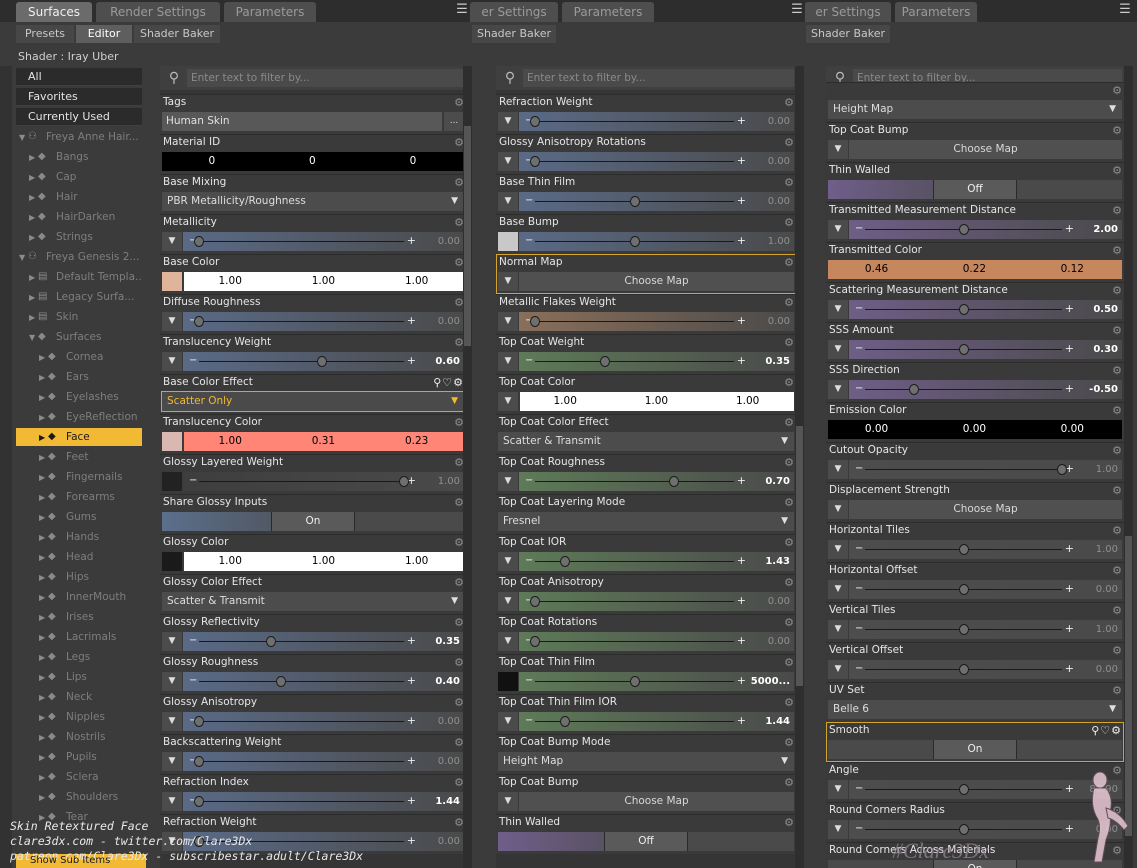 This screenshot has width=1137, height=868. I want to click on tree-item-hairdarken: ▶ ◆ HairDarken, so click(79, 217).